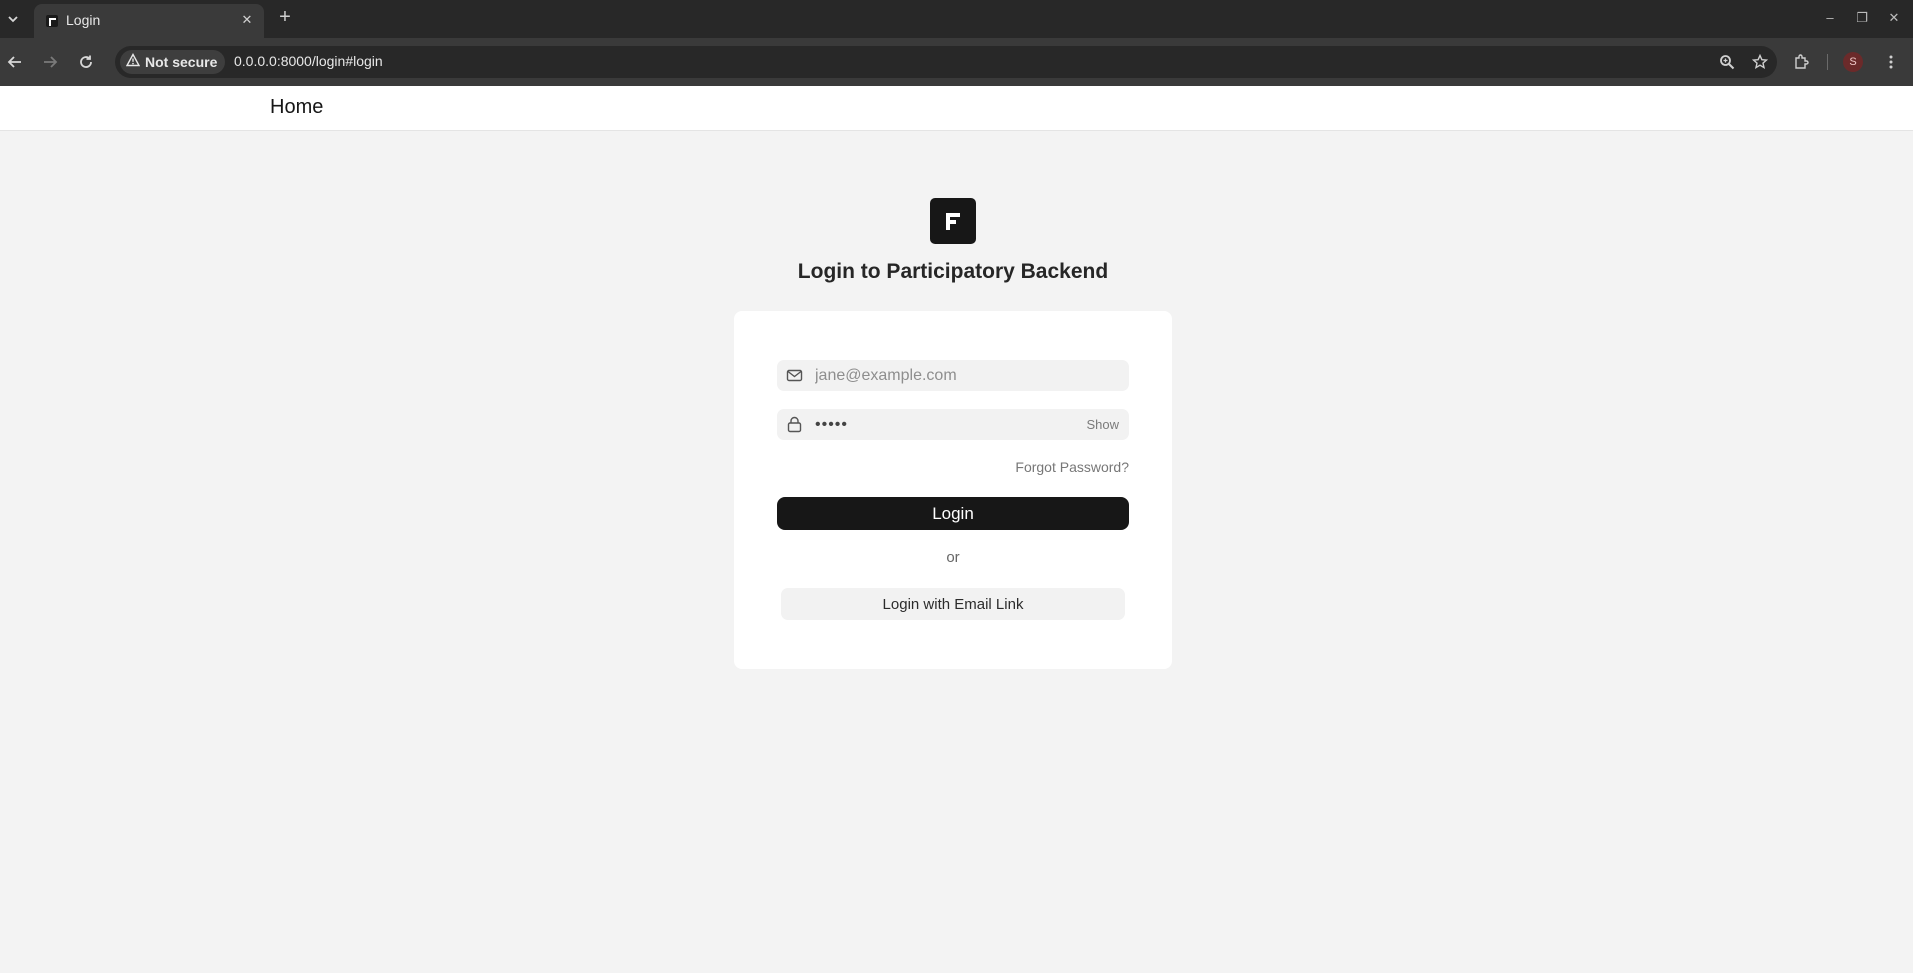  I want to click on profile-avatar: S, so click(1853, 62).